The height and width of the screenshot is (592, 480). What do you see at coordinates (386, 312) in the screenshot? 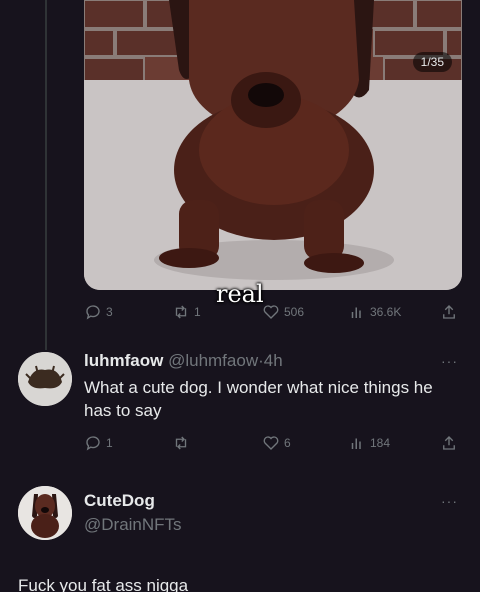
I see `views-count: 36.6K` at bounding box center [386, 312].